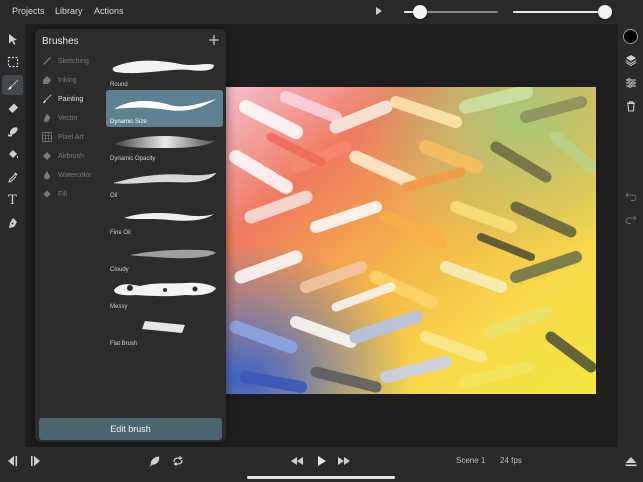 Image resolution: width=643 pixels, height=482 pixels. I want to click on scene-label: Scene 1, so click(470, 460).